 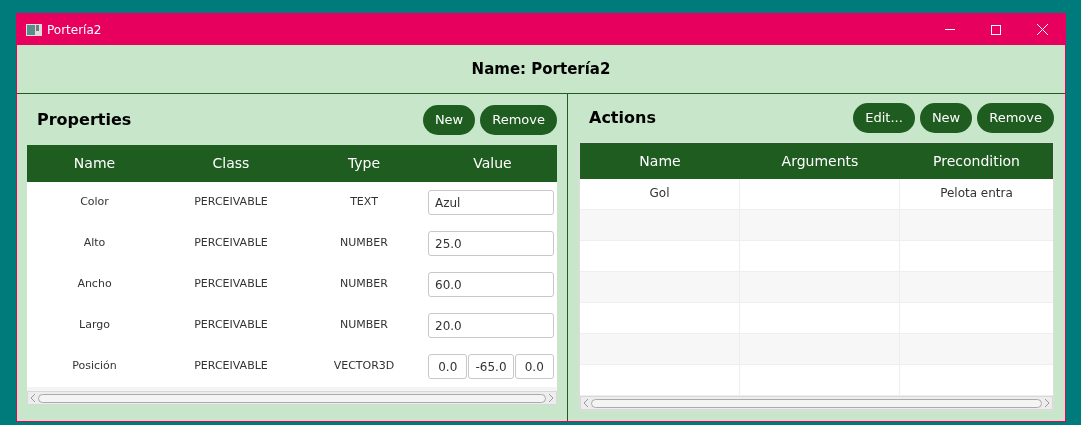 I want to click on table-cell-text: Largo, so click(x=94, y=325).